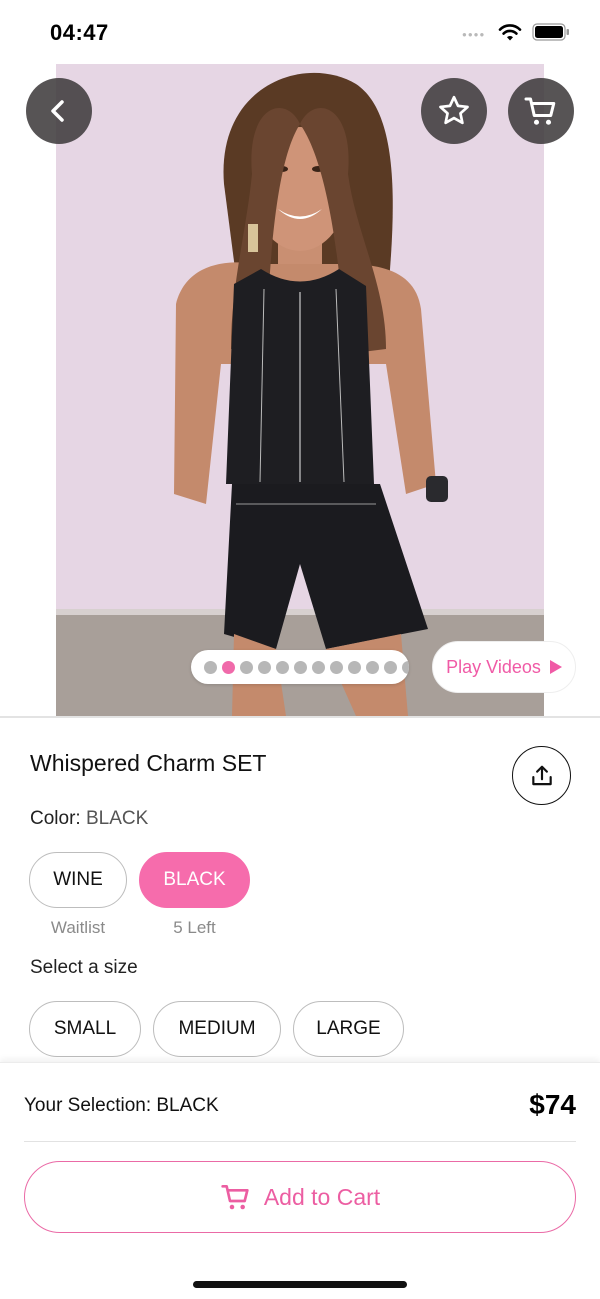 This screenshot has height=1299, width=600. I want to click on battery-icon, so click(550, 32).